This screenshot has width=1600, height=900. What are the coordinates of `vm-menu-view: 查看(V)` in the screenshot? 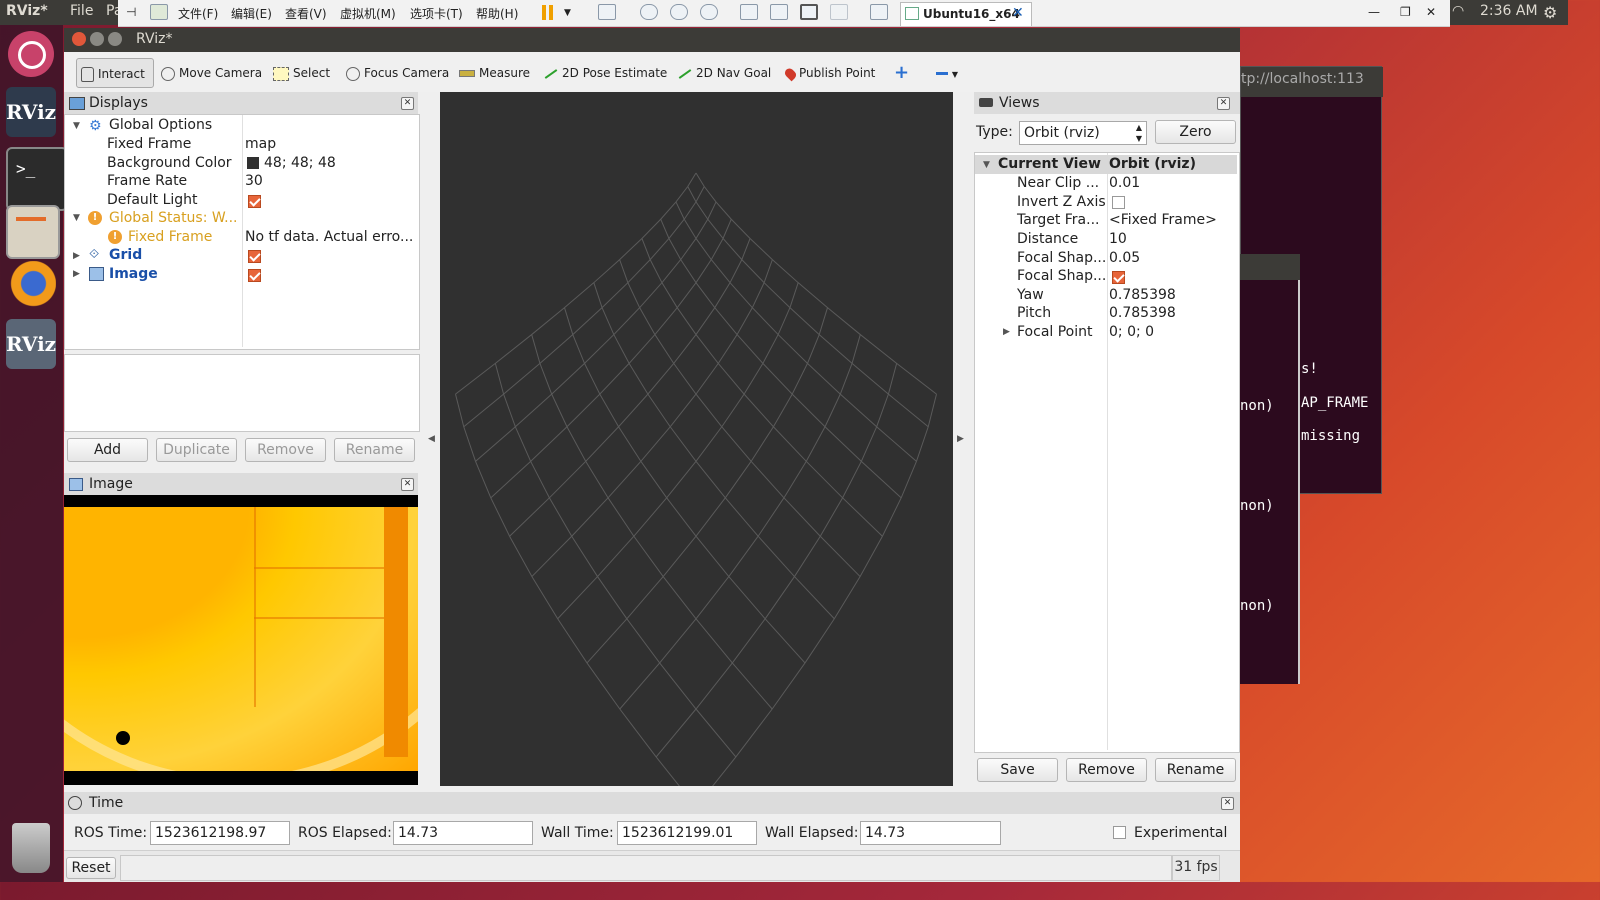 It's located at (306, 13).